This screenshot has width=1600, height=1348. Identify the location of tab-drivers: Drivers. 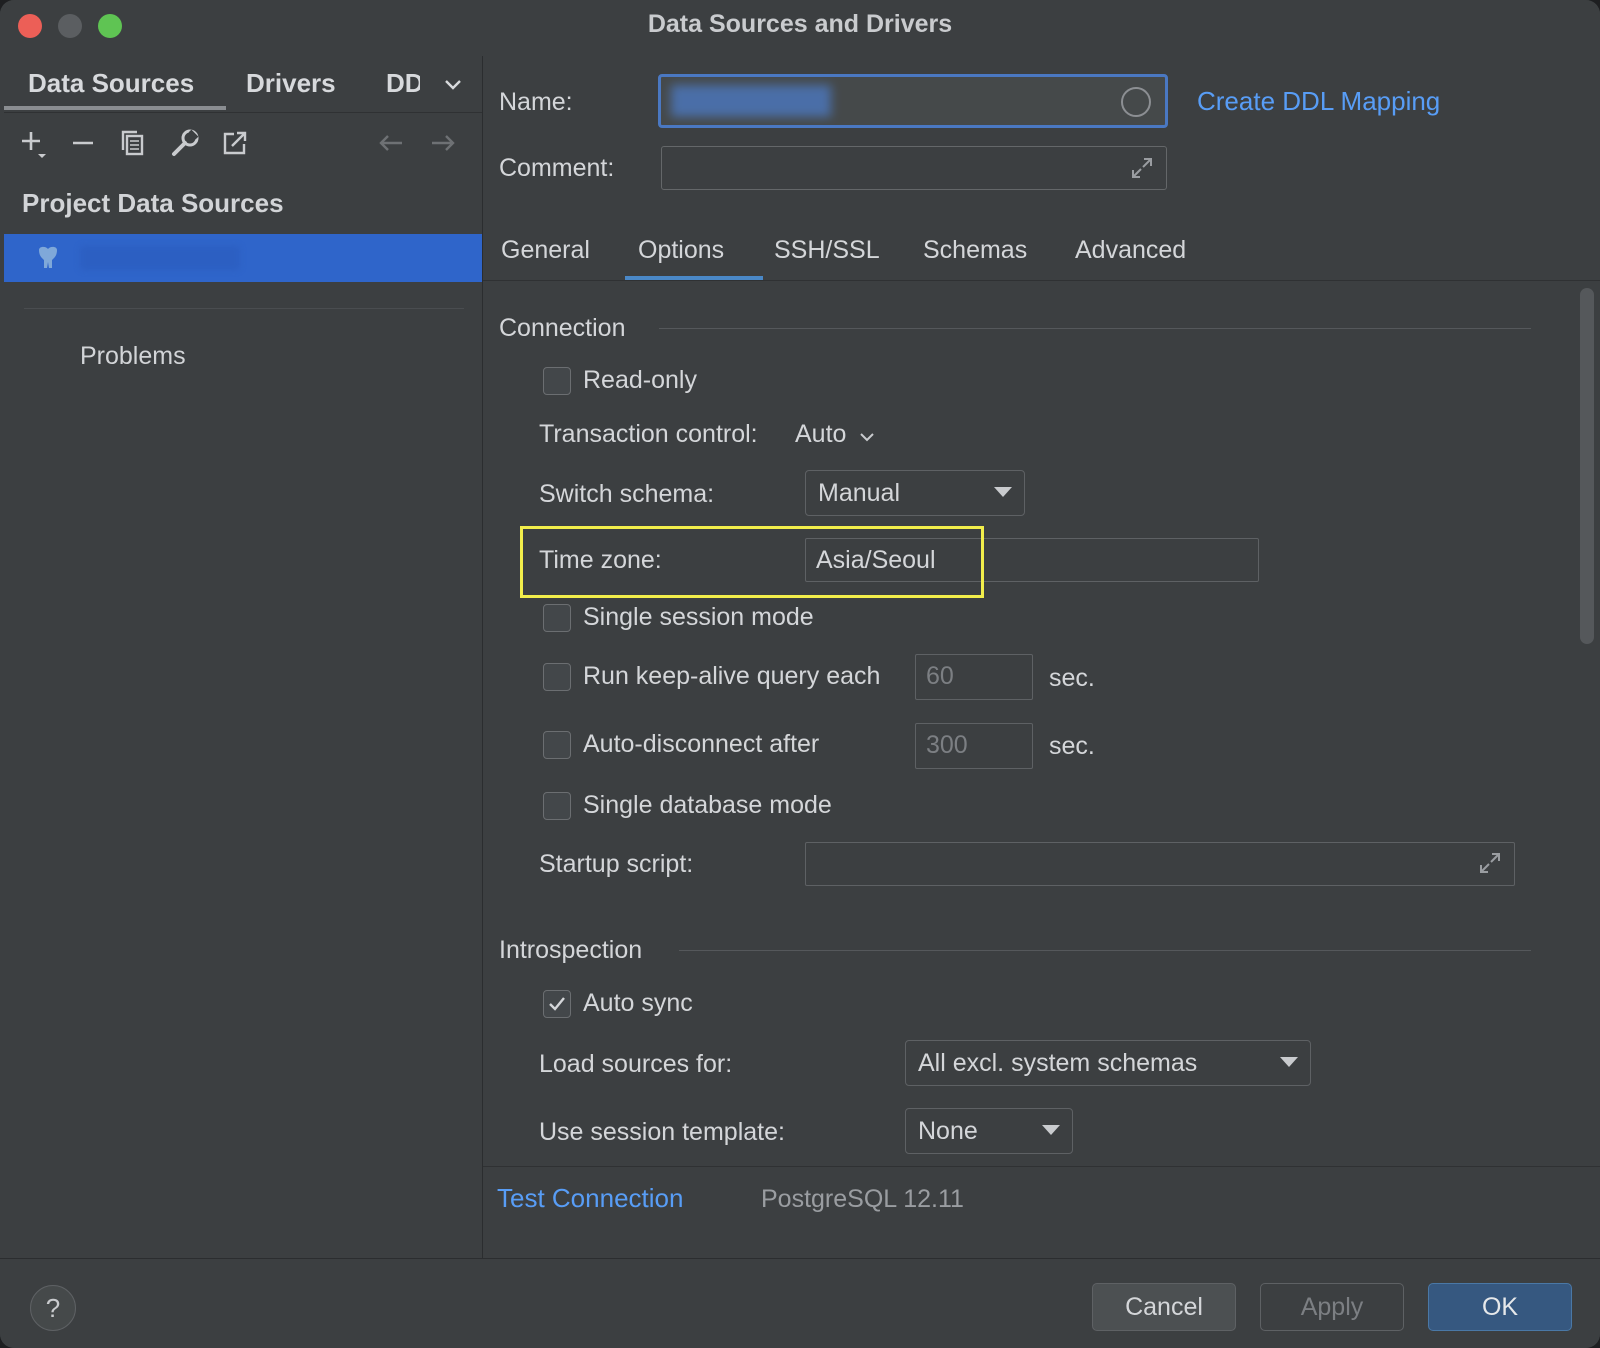
(291, 83).